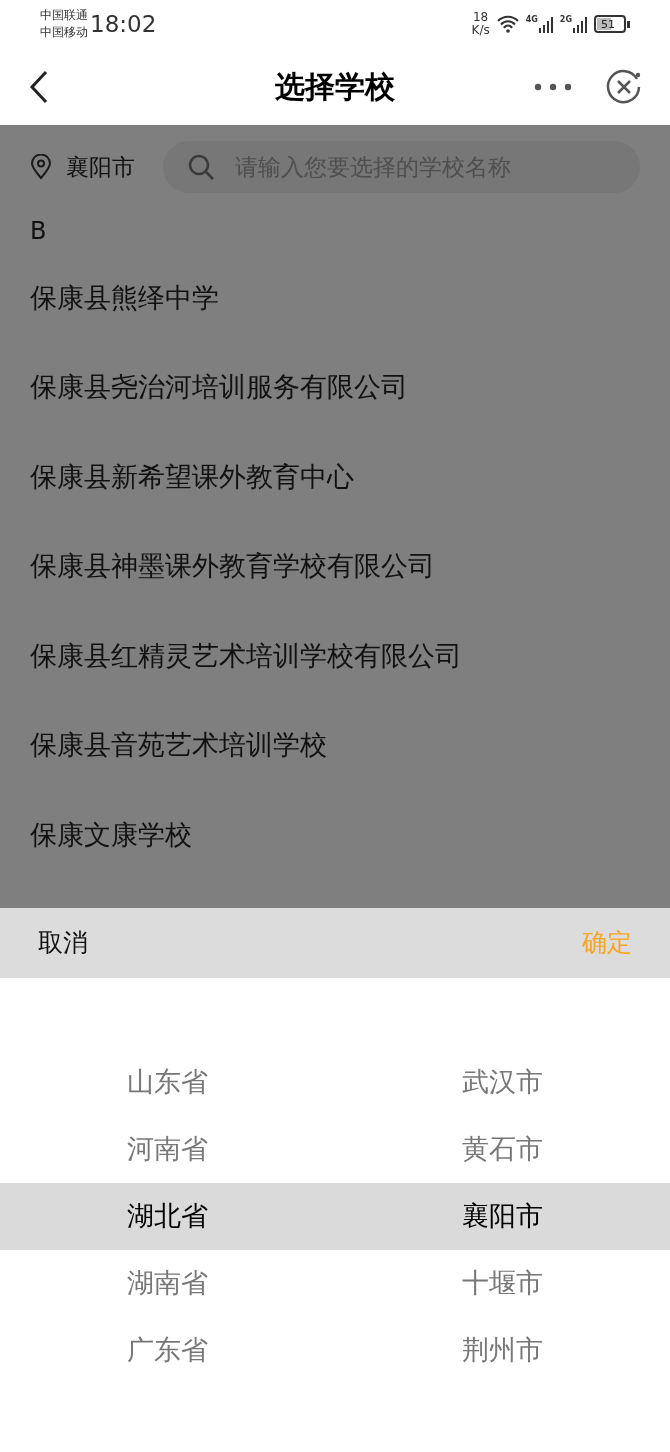 The width and height of the screenshot is (670, 1452). What do you see at coordinates (481, 17) in the screenshot?
I see `network-speed: 18` at bounding box center [481, 17].